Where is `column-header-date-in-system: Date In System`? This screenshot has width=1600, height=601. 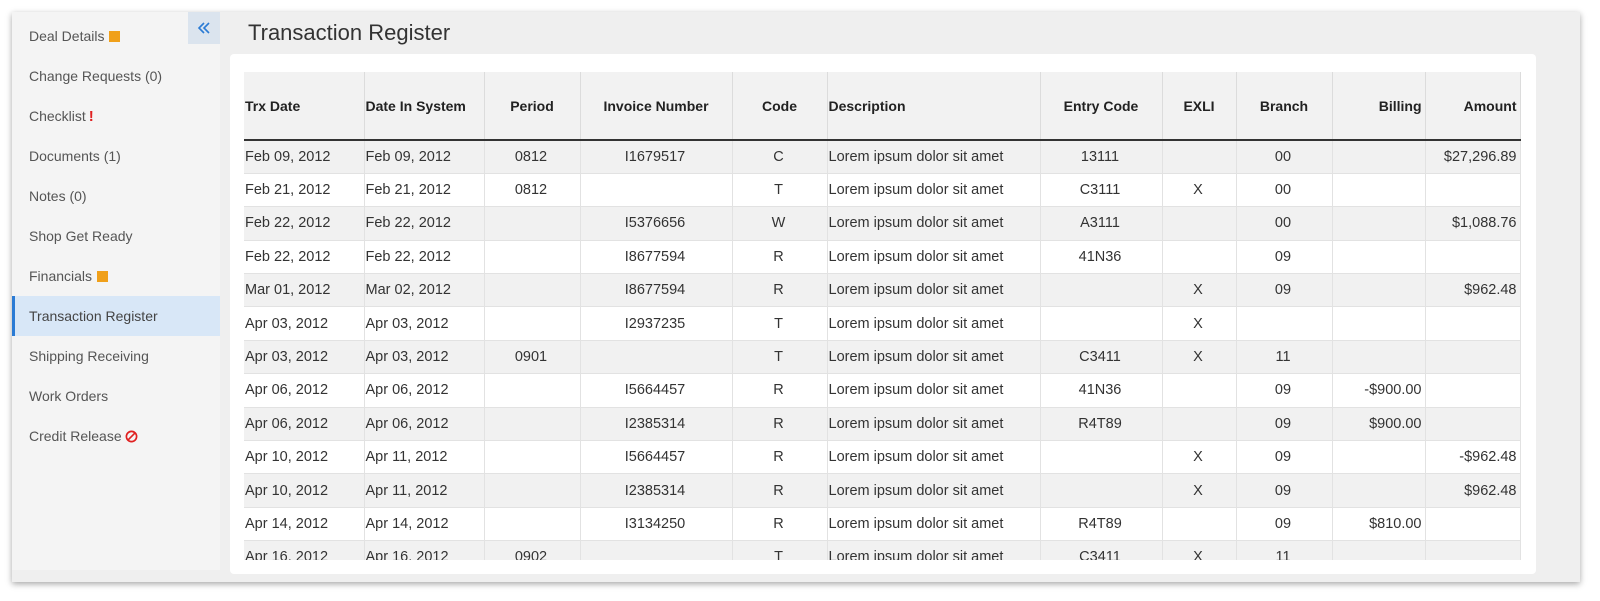
column-header-date-in-system: Date In System is located at coordinates (424, 106).